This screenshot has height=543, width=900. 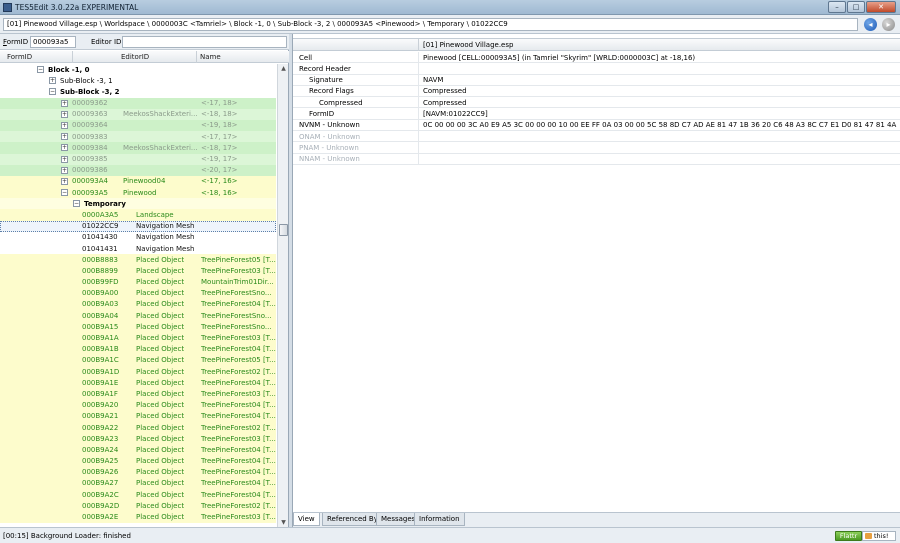 I want to click on tree-row: 01041431 Navigation Mesh, so click(x=138, y=248).